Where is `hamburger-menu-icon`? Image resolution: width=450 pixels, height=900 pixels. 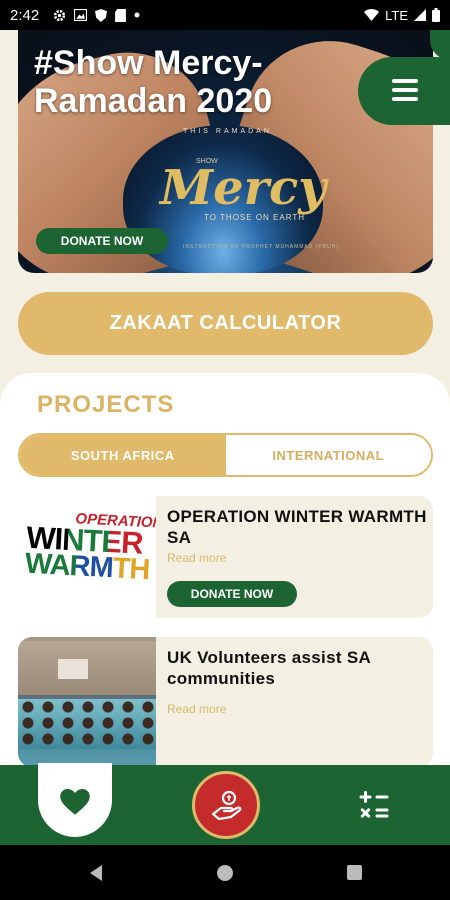 hamburger-menu-icon is located at coordinates (405, 92).